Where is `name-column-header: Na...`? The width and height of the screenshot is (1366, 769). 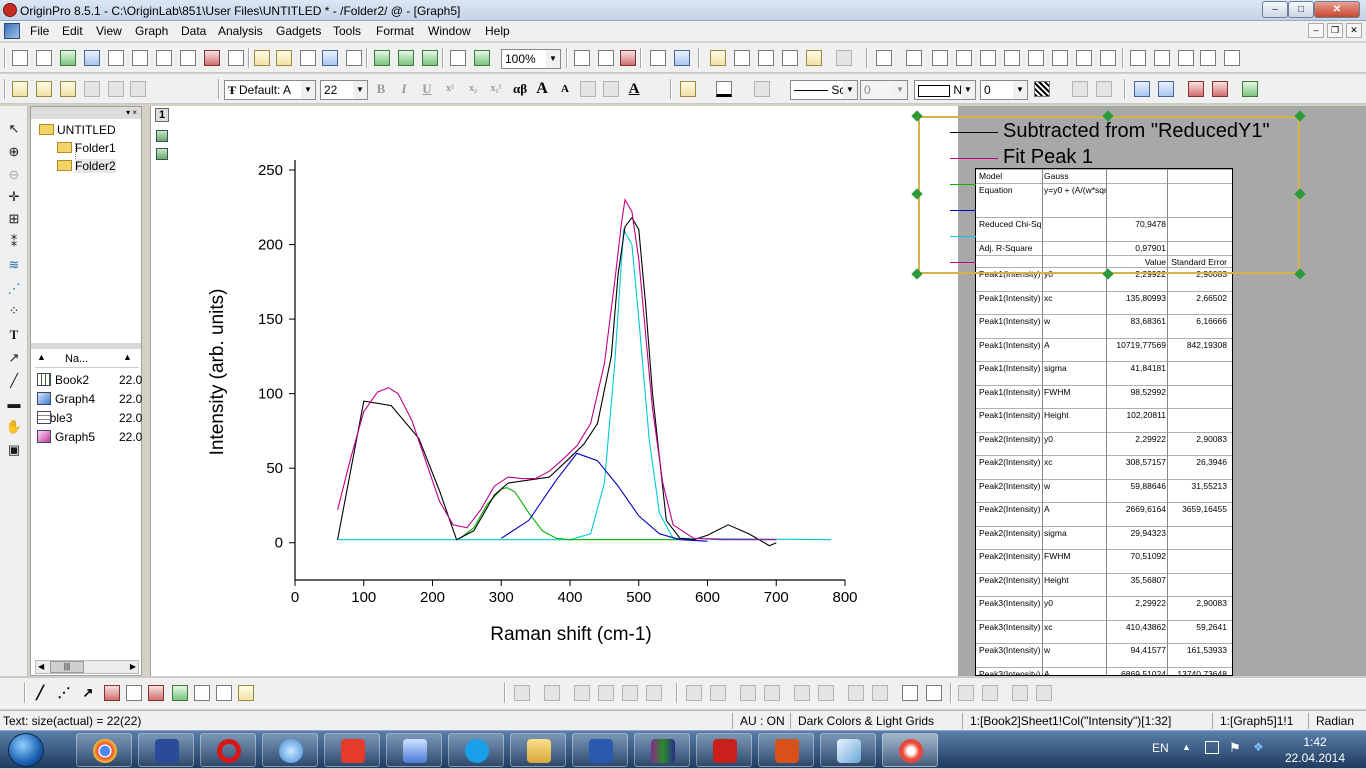 name-column-header: Na... is located at coordinates (76, 359).